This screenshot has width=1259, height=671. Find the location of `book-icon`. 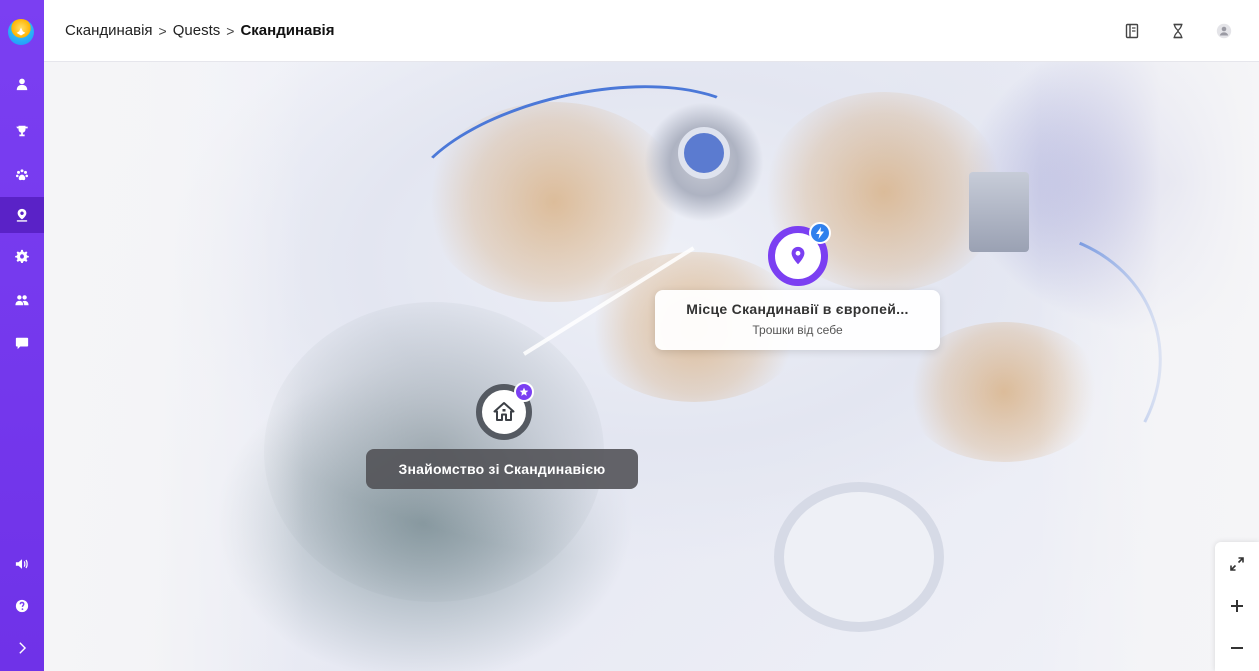

book-icon is located at coordinates (1132, 31).